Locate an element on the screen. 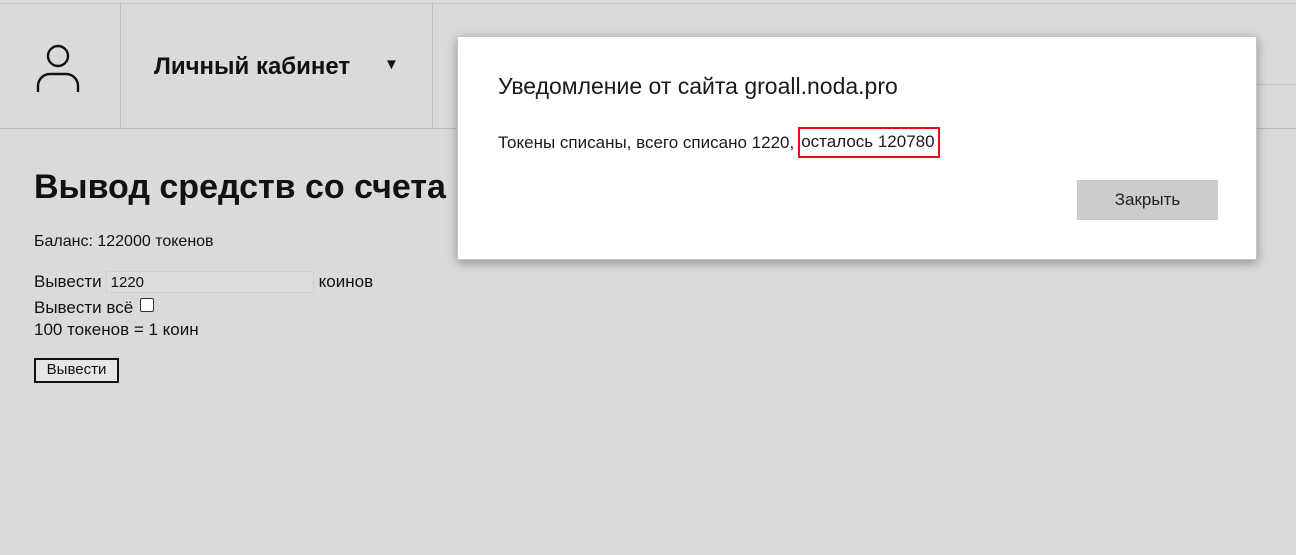  withdraw-label: Вывести is located at coordinates (68, 281).